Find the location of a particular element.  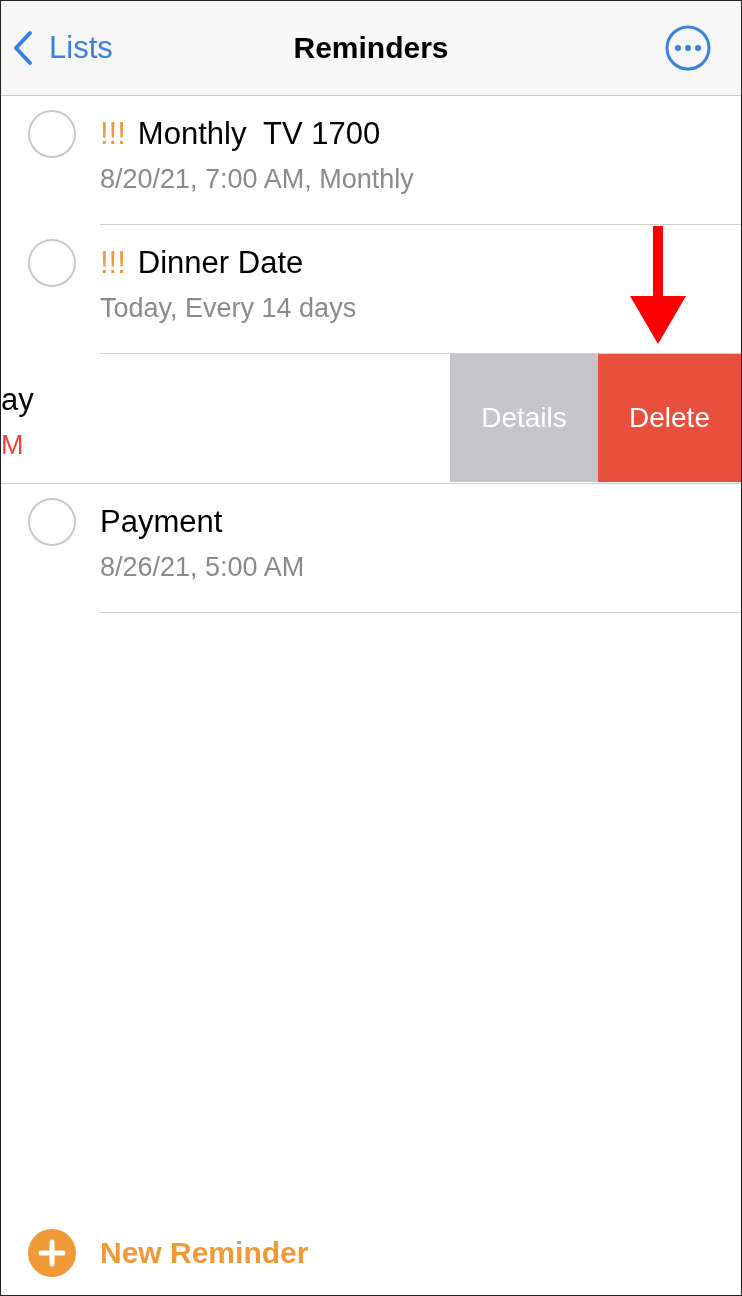

back-chevron-icon is located at coordinates (23, 48).